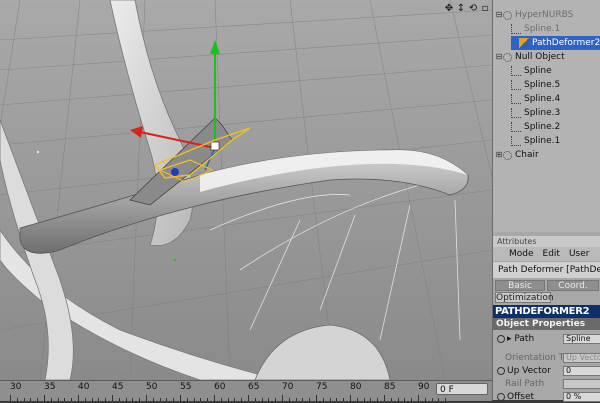 This screenshot has height=403, width=600. I want to click on timeline-tick-label: 35, so click(50, 387).